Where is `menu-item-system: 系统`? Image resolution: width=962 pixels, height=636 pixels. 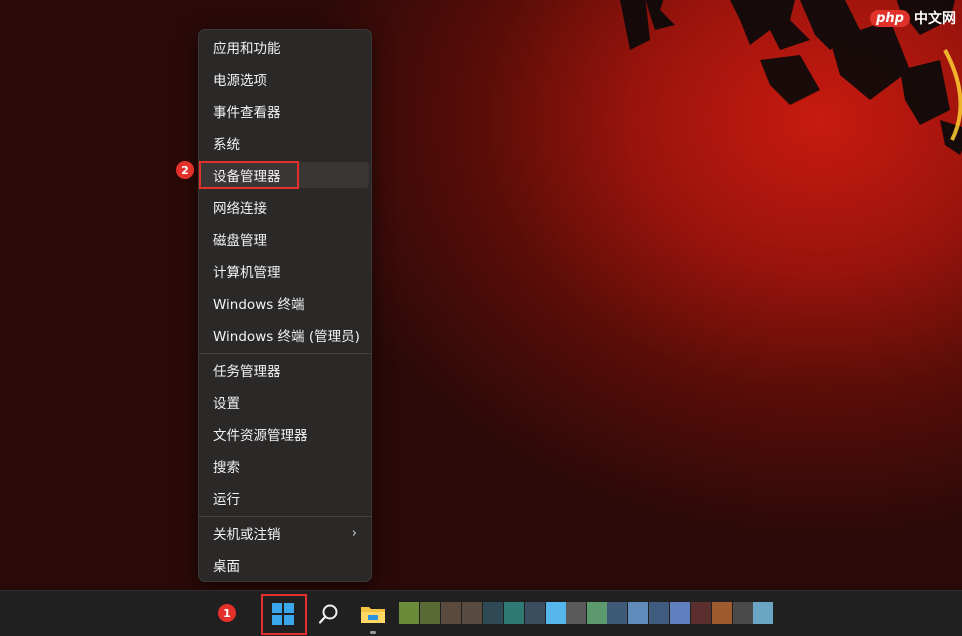 menu-item-system: 系统 is located at coordinates (285, 143).